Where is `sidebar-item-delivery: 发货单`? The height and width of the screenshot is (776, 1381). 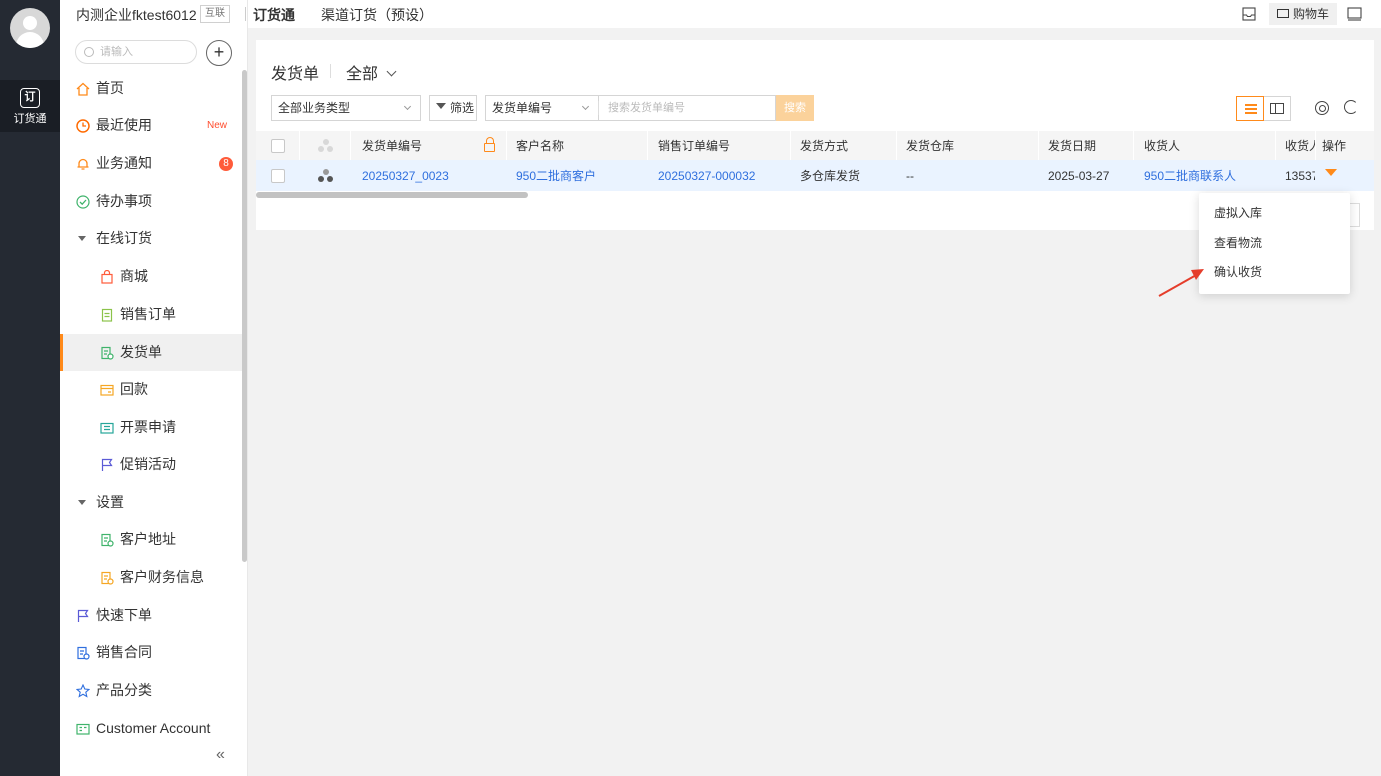
sidebar-item-delivery: 发货单 is located at coordinates (151, 352).